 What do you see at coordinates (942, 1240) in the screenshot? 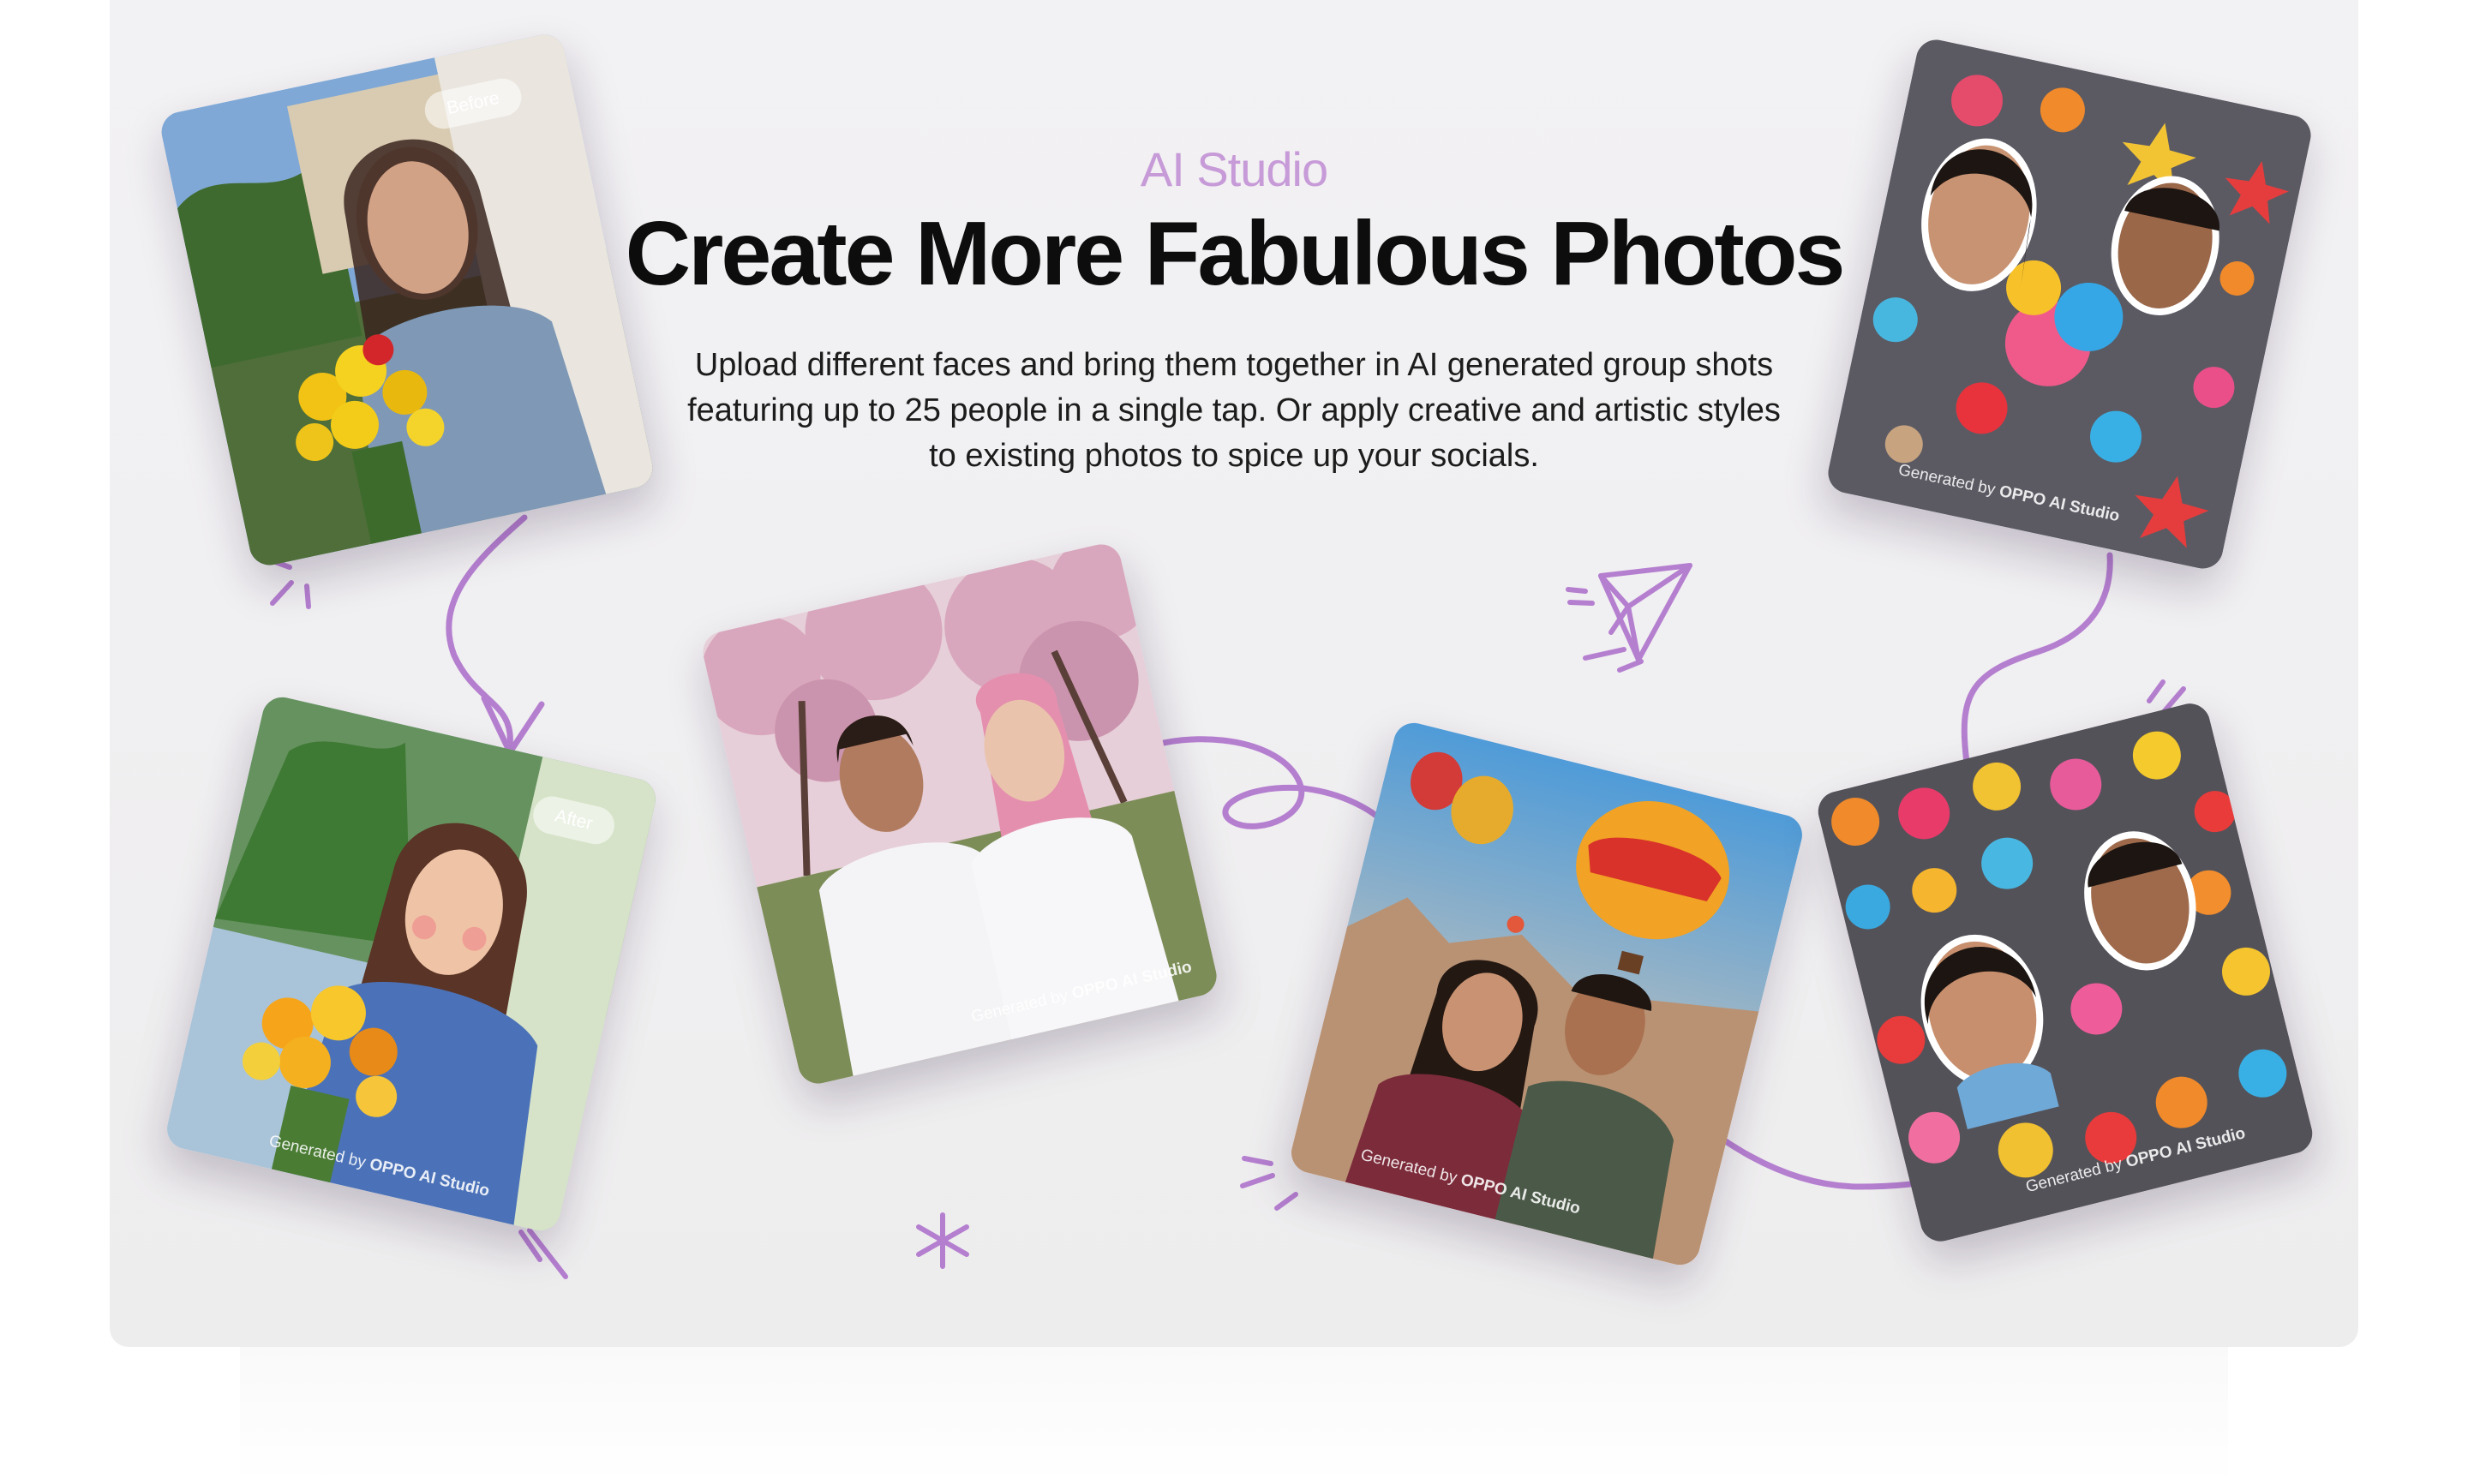
I see `asterisk-sparkle-icon` at bounding box center [942, 1240].